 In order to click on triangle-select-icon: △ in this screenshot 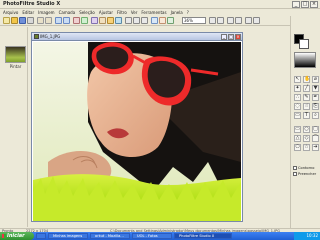, I will do `click(297, 138)`.